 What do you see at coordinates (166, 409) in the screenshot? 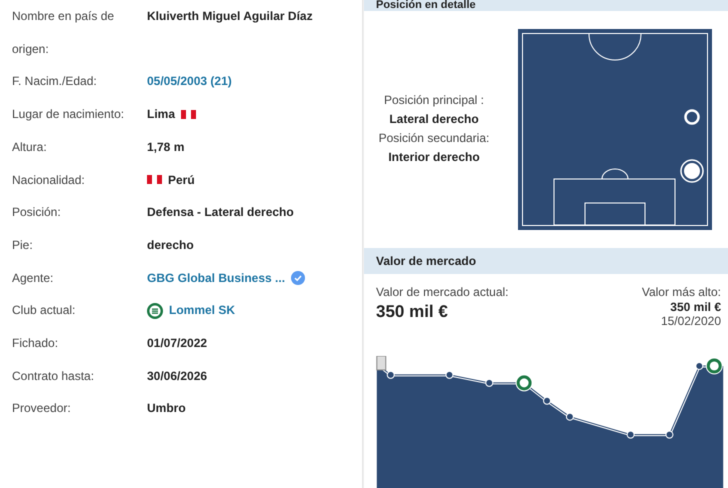
I see `field-value: Umbro` at bounding box center [166, 409].